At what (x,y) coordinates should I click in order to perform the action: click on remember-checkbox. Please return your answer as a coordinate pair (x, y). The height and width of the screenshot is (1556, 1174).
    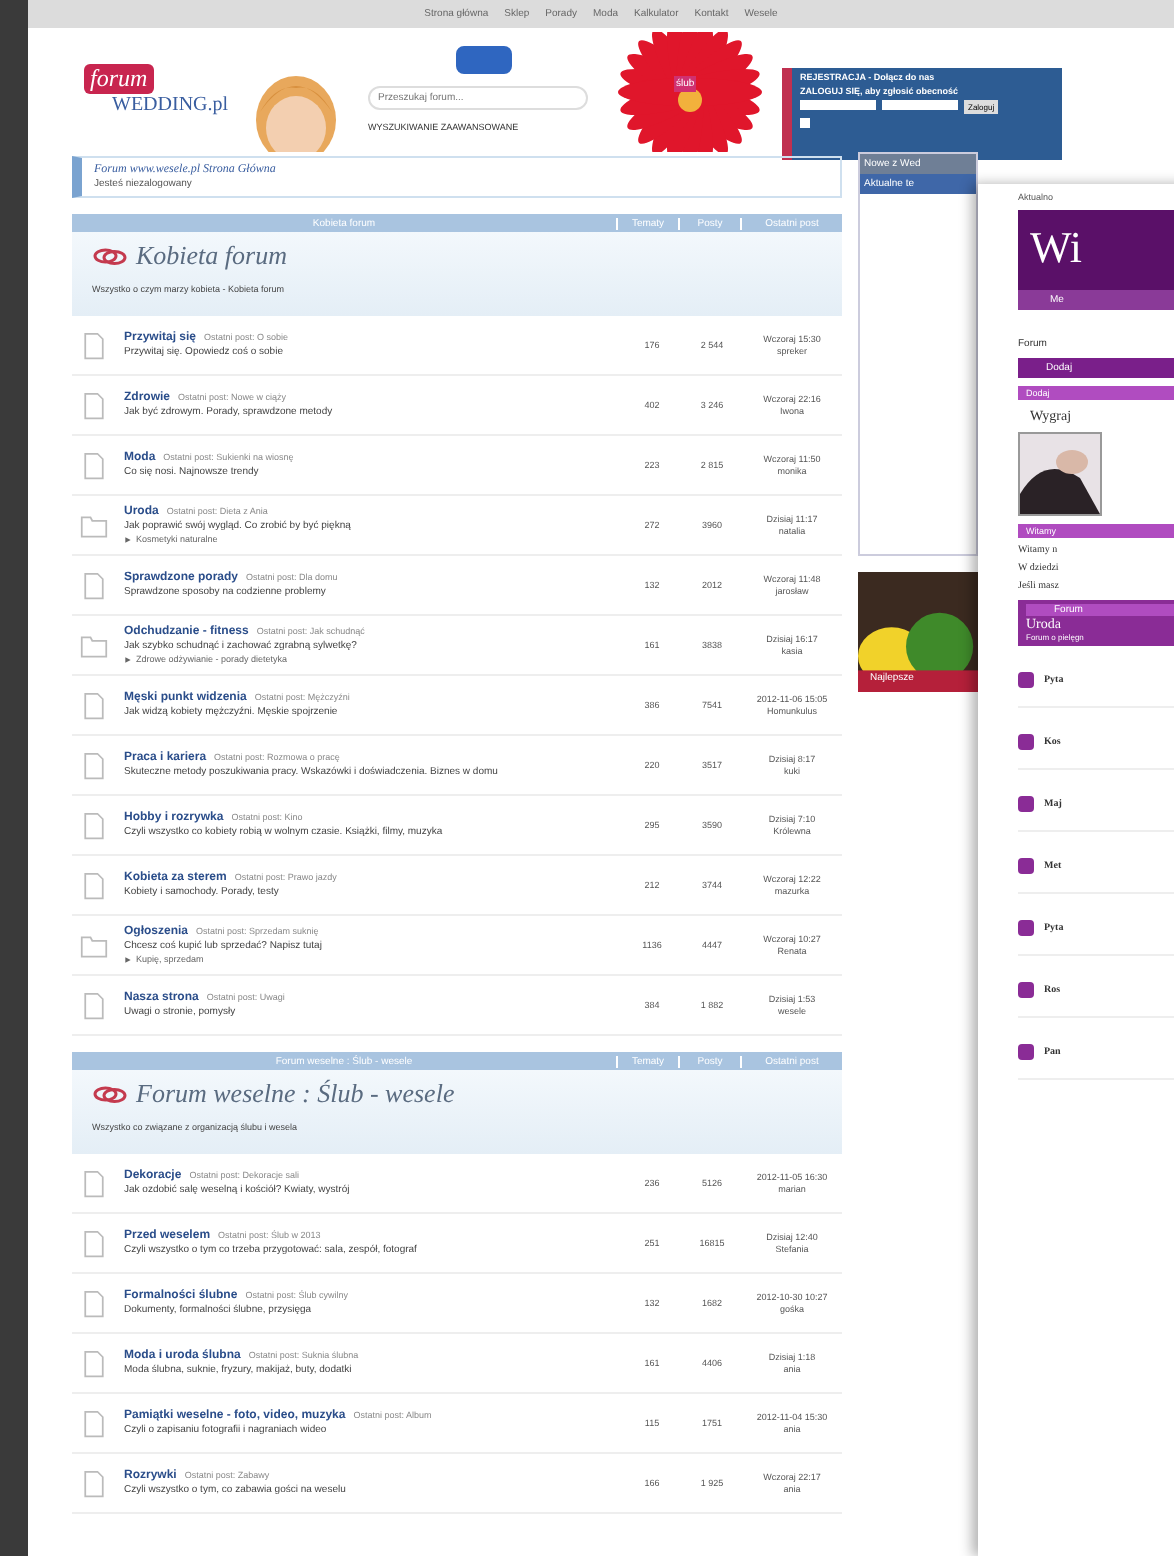
    Looking at the image, I should click on (805, 123).